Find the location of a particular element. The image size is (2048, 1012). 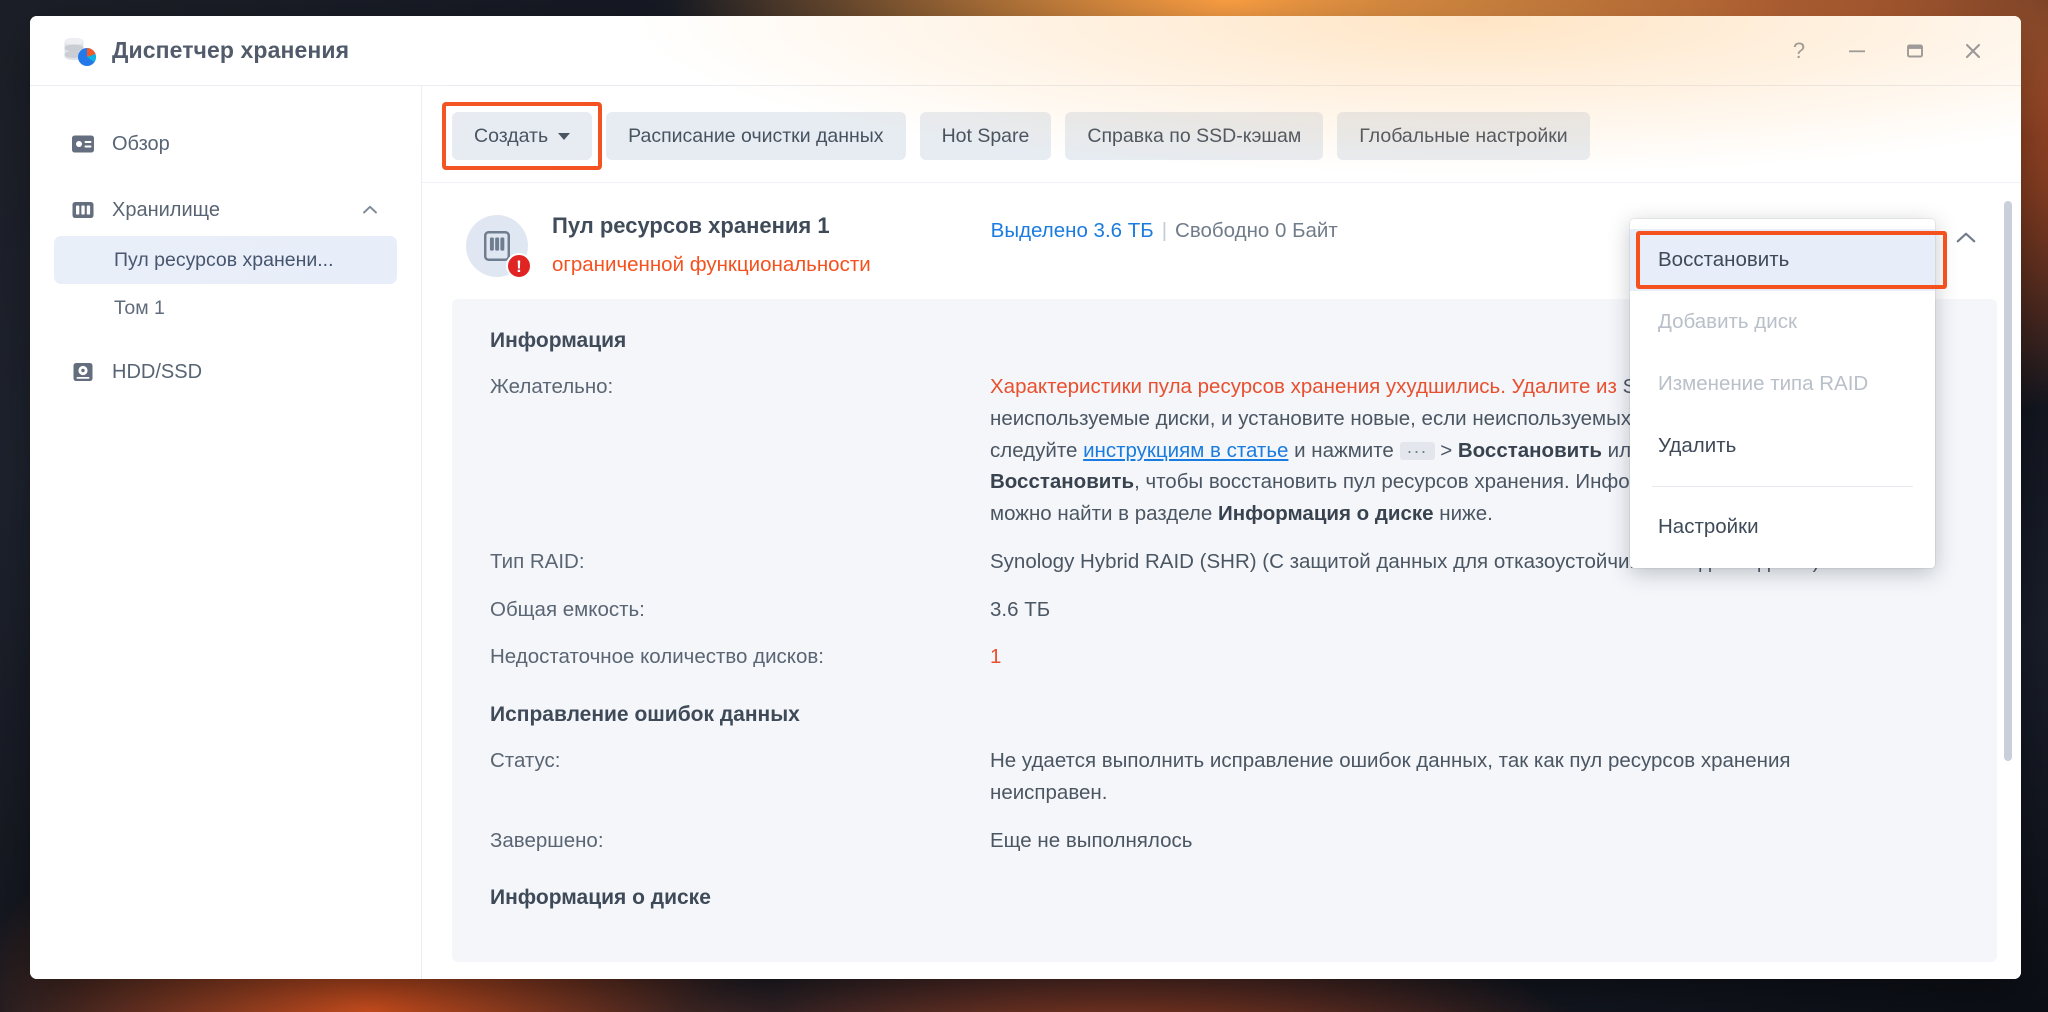

maximize-button is located at coordinates (1915, 51).